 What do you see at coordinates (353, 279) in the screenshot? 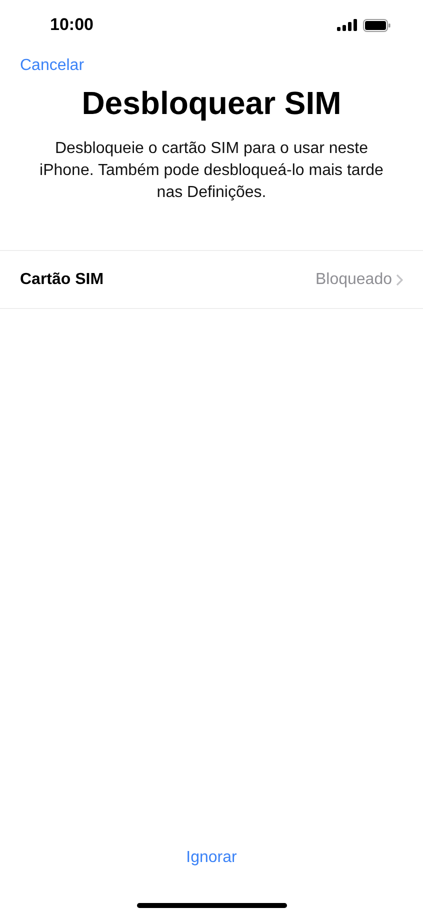
I see `row-value: Bloqueado` at bounding box center [353, 279].